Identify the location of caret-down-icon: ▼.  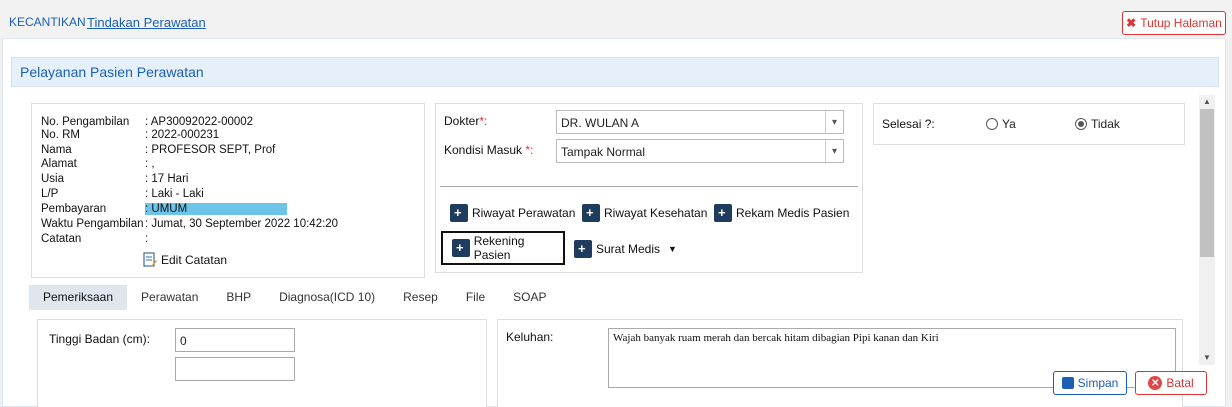
(672, 249).